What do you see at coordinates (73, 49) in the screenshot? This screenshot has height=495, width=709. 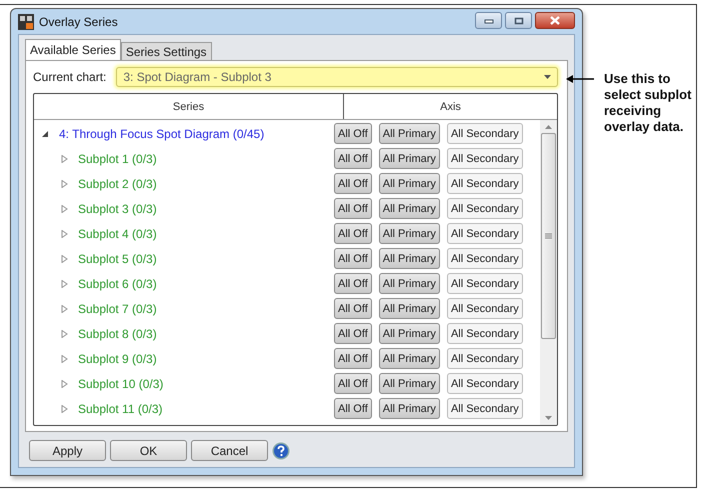 I see `tab: Available Series` at bounding box center [73, 49].